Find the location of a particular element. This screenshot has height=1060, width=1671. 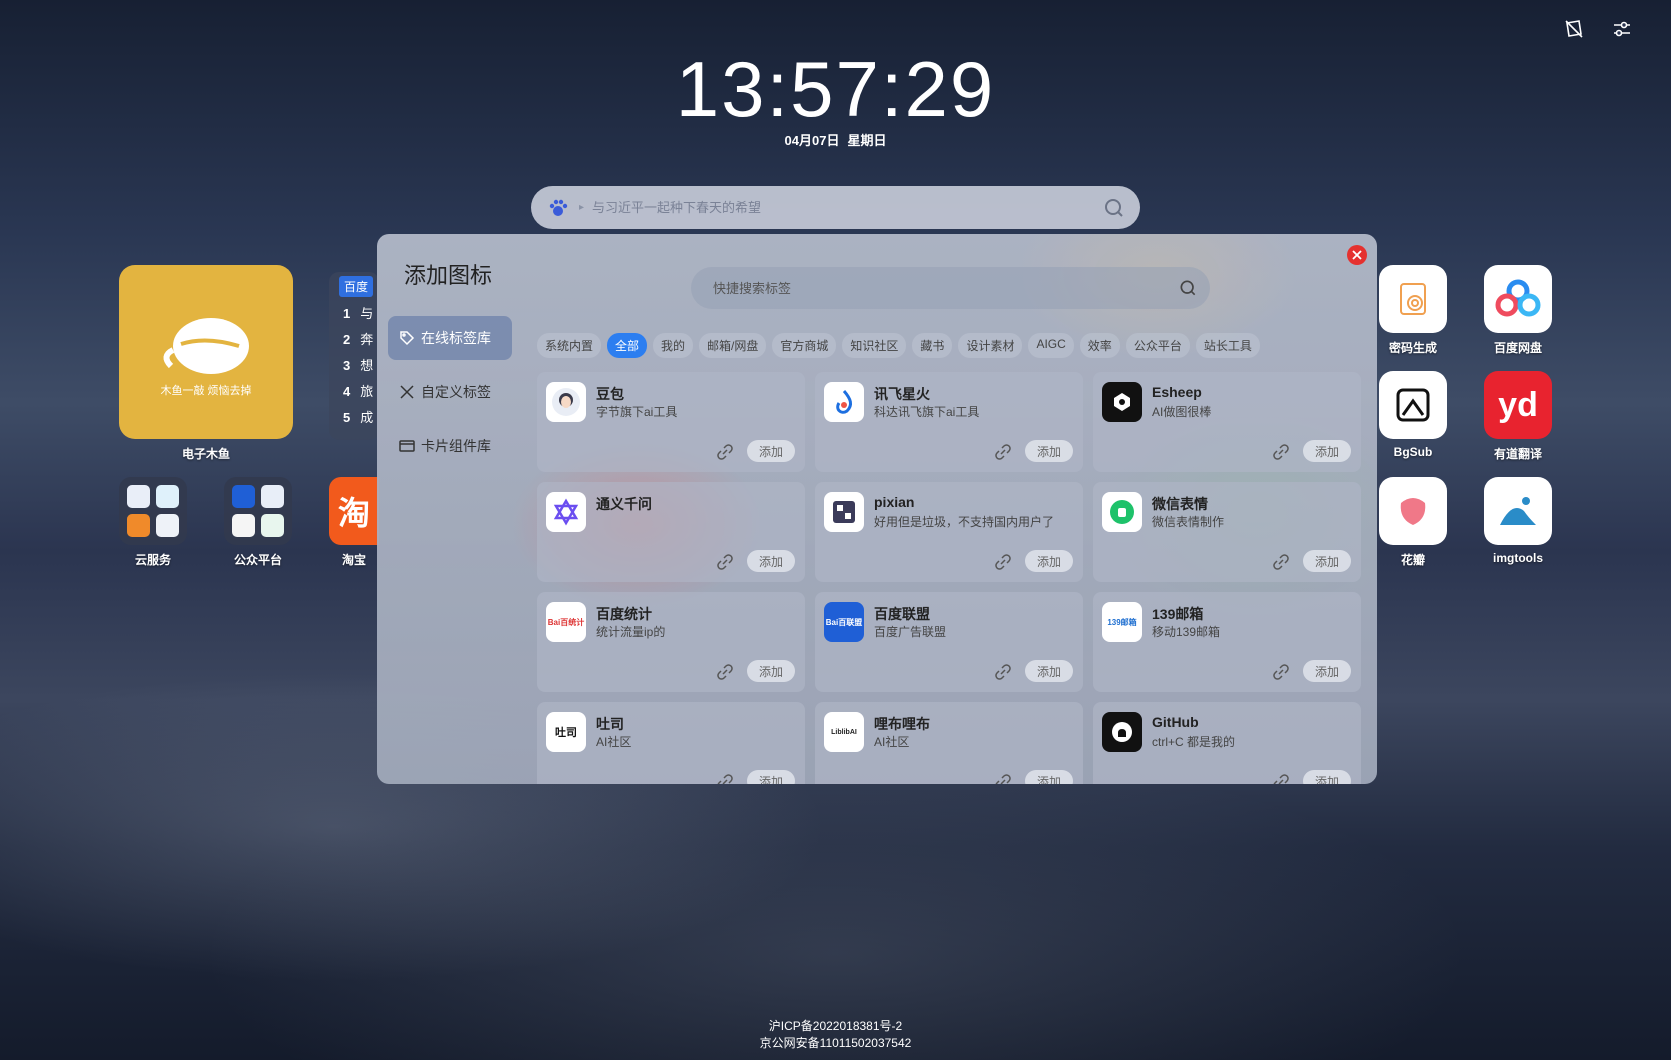

chip: 官方商城 is located at coordinates (804, 345).